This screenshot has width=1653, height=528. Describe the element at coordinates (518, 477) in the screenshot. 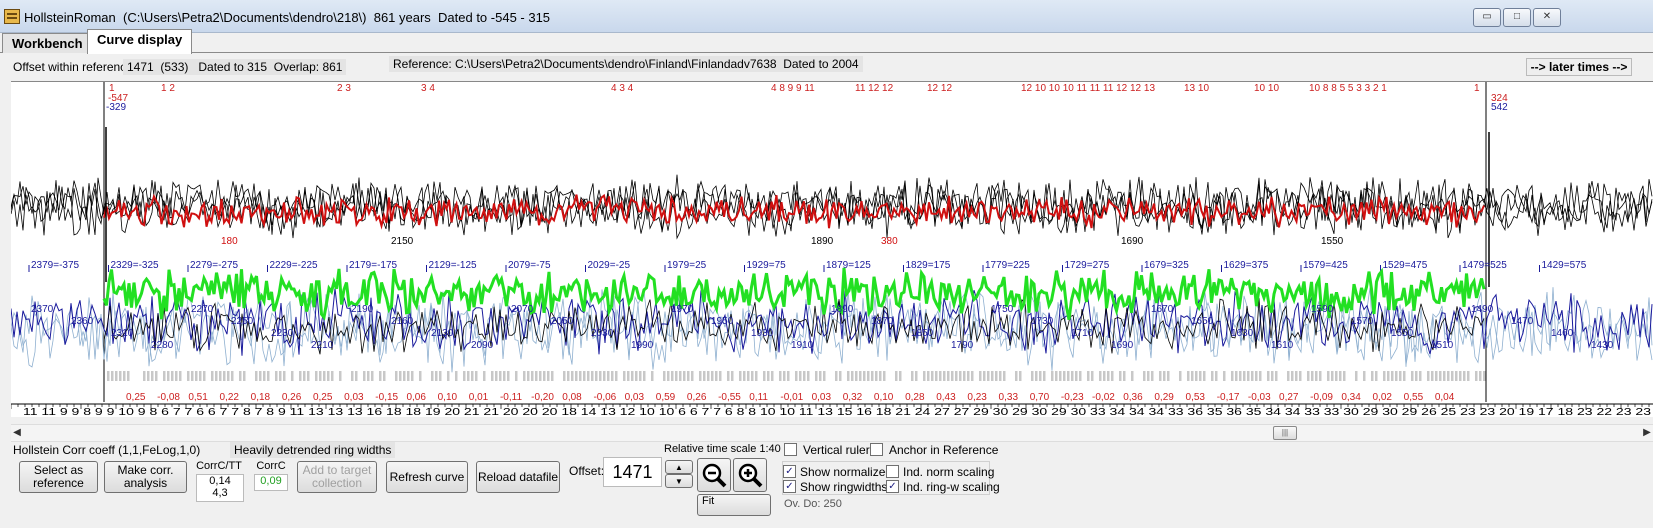

I see `reload-datafile-button: Reload datafile` at that location.